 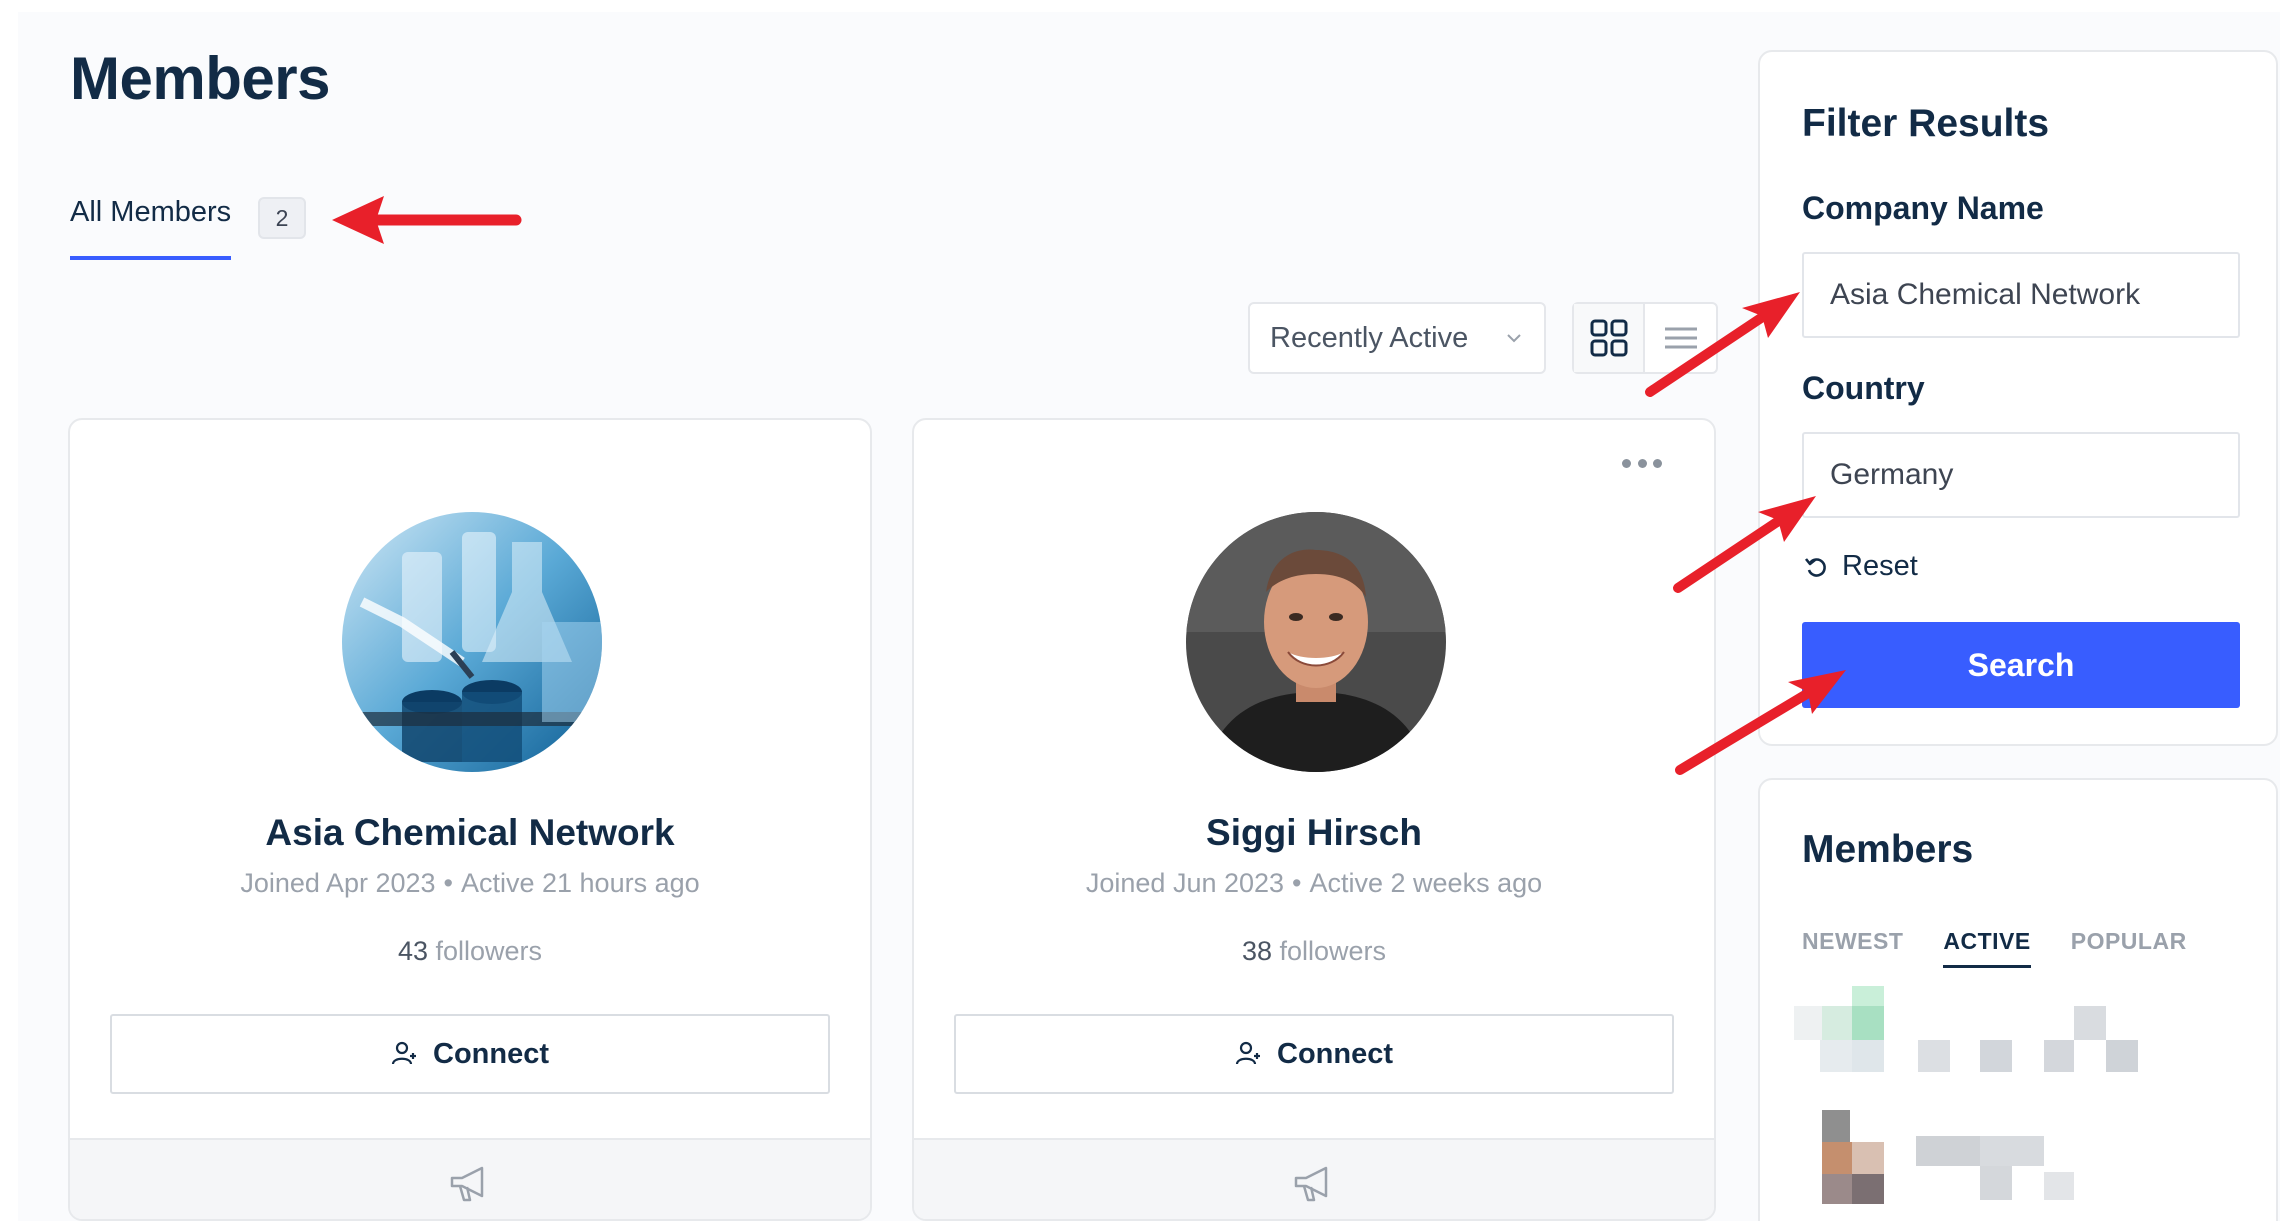 I want to click on country-label: Country, so click(x=1863, y=388).